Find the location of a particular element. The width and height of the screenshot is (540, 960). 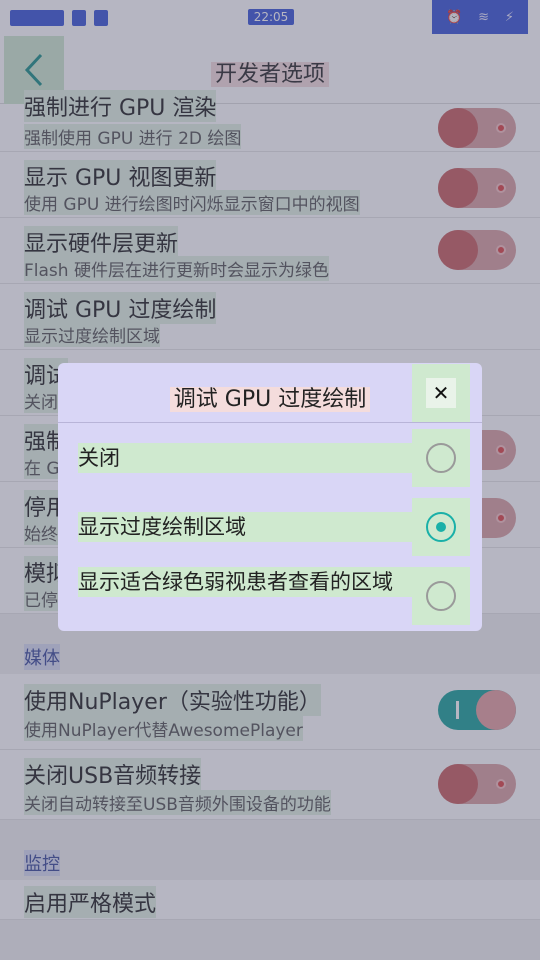

dialog-divider is located at coordinates (270, 422).